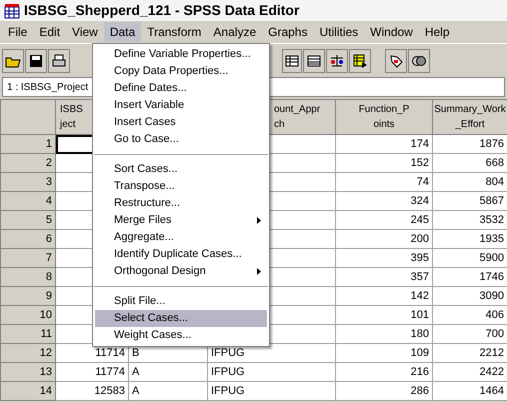 The image size is (507, 403). What do you see at coordinates (492, 258) in the screenshot?
I see `table-cell: 5900` at bounding box center [492, 258].